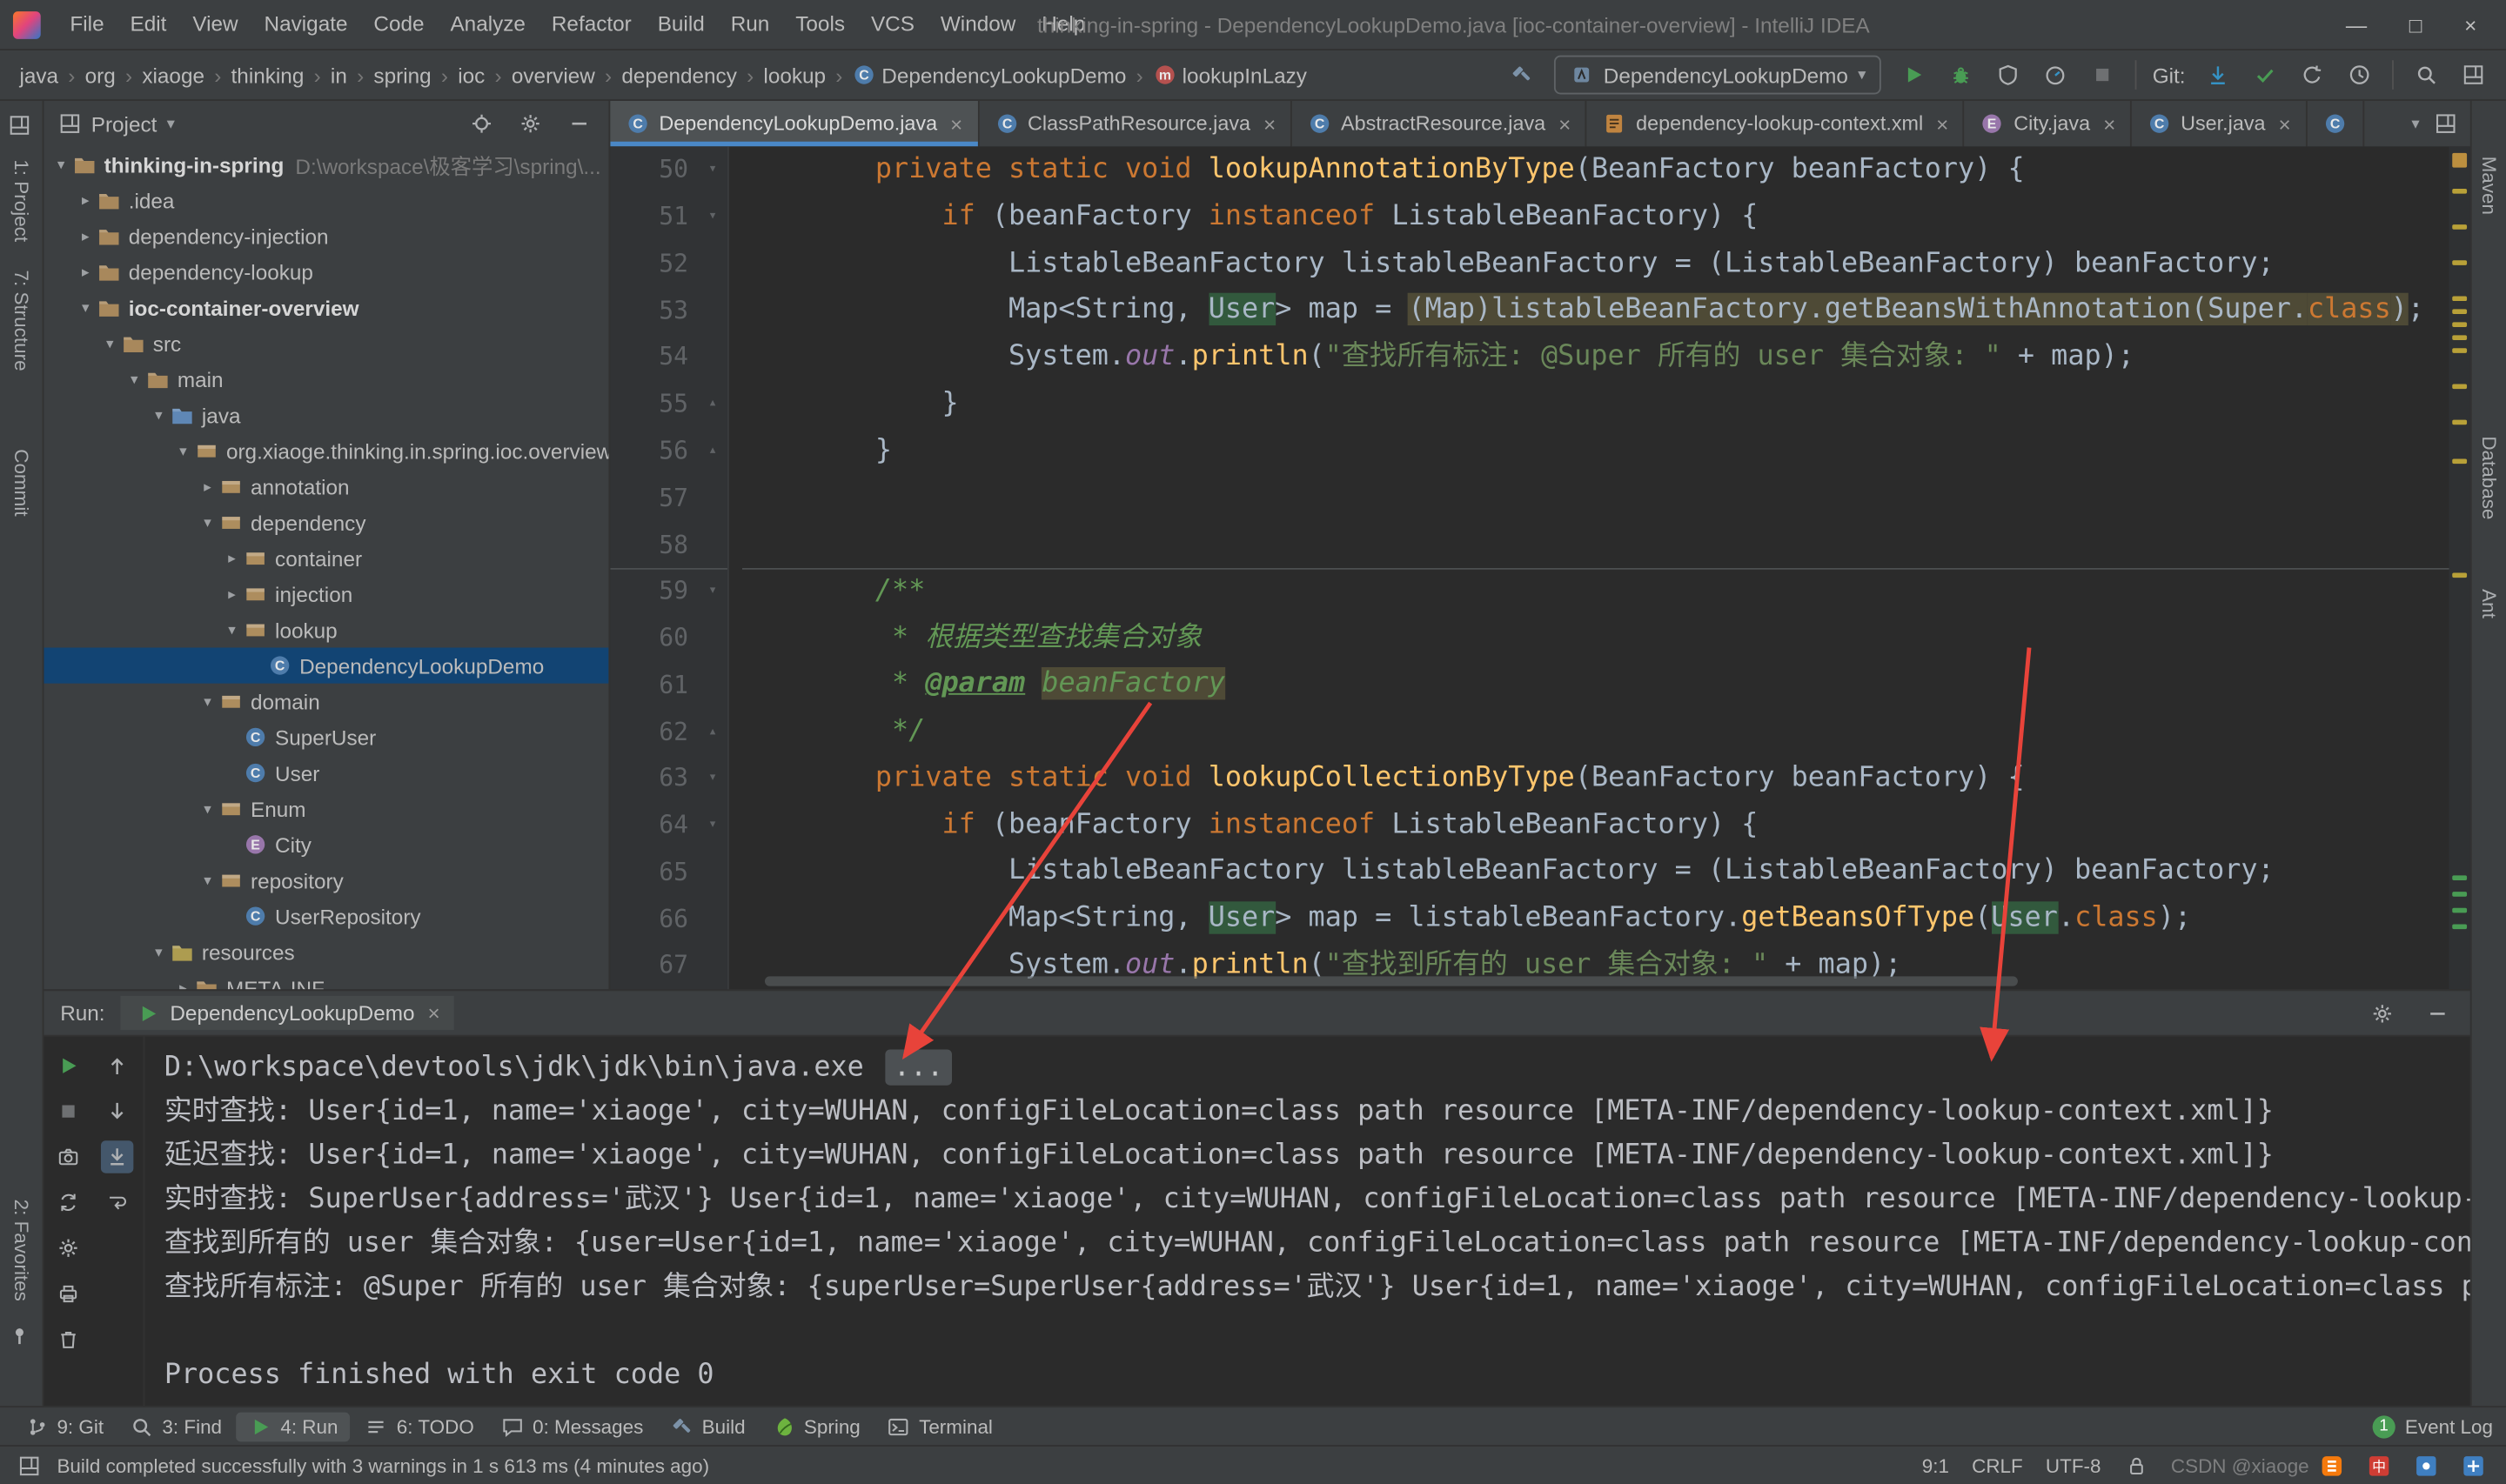 This screenshot has width=2506, height=1484. What do you see at coordinates (2488, 603) in the screenshot?
I see `tool-button-ant: Ant` at bounding box center [2488, 603].